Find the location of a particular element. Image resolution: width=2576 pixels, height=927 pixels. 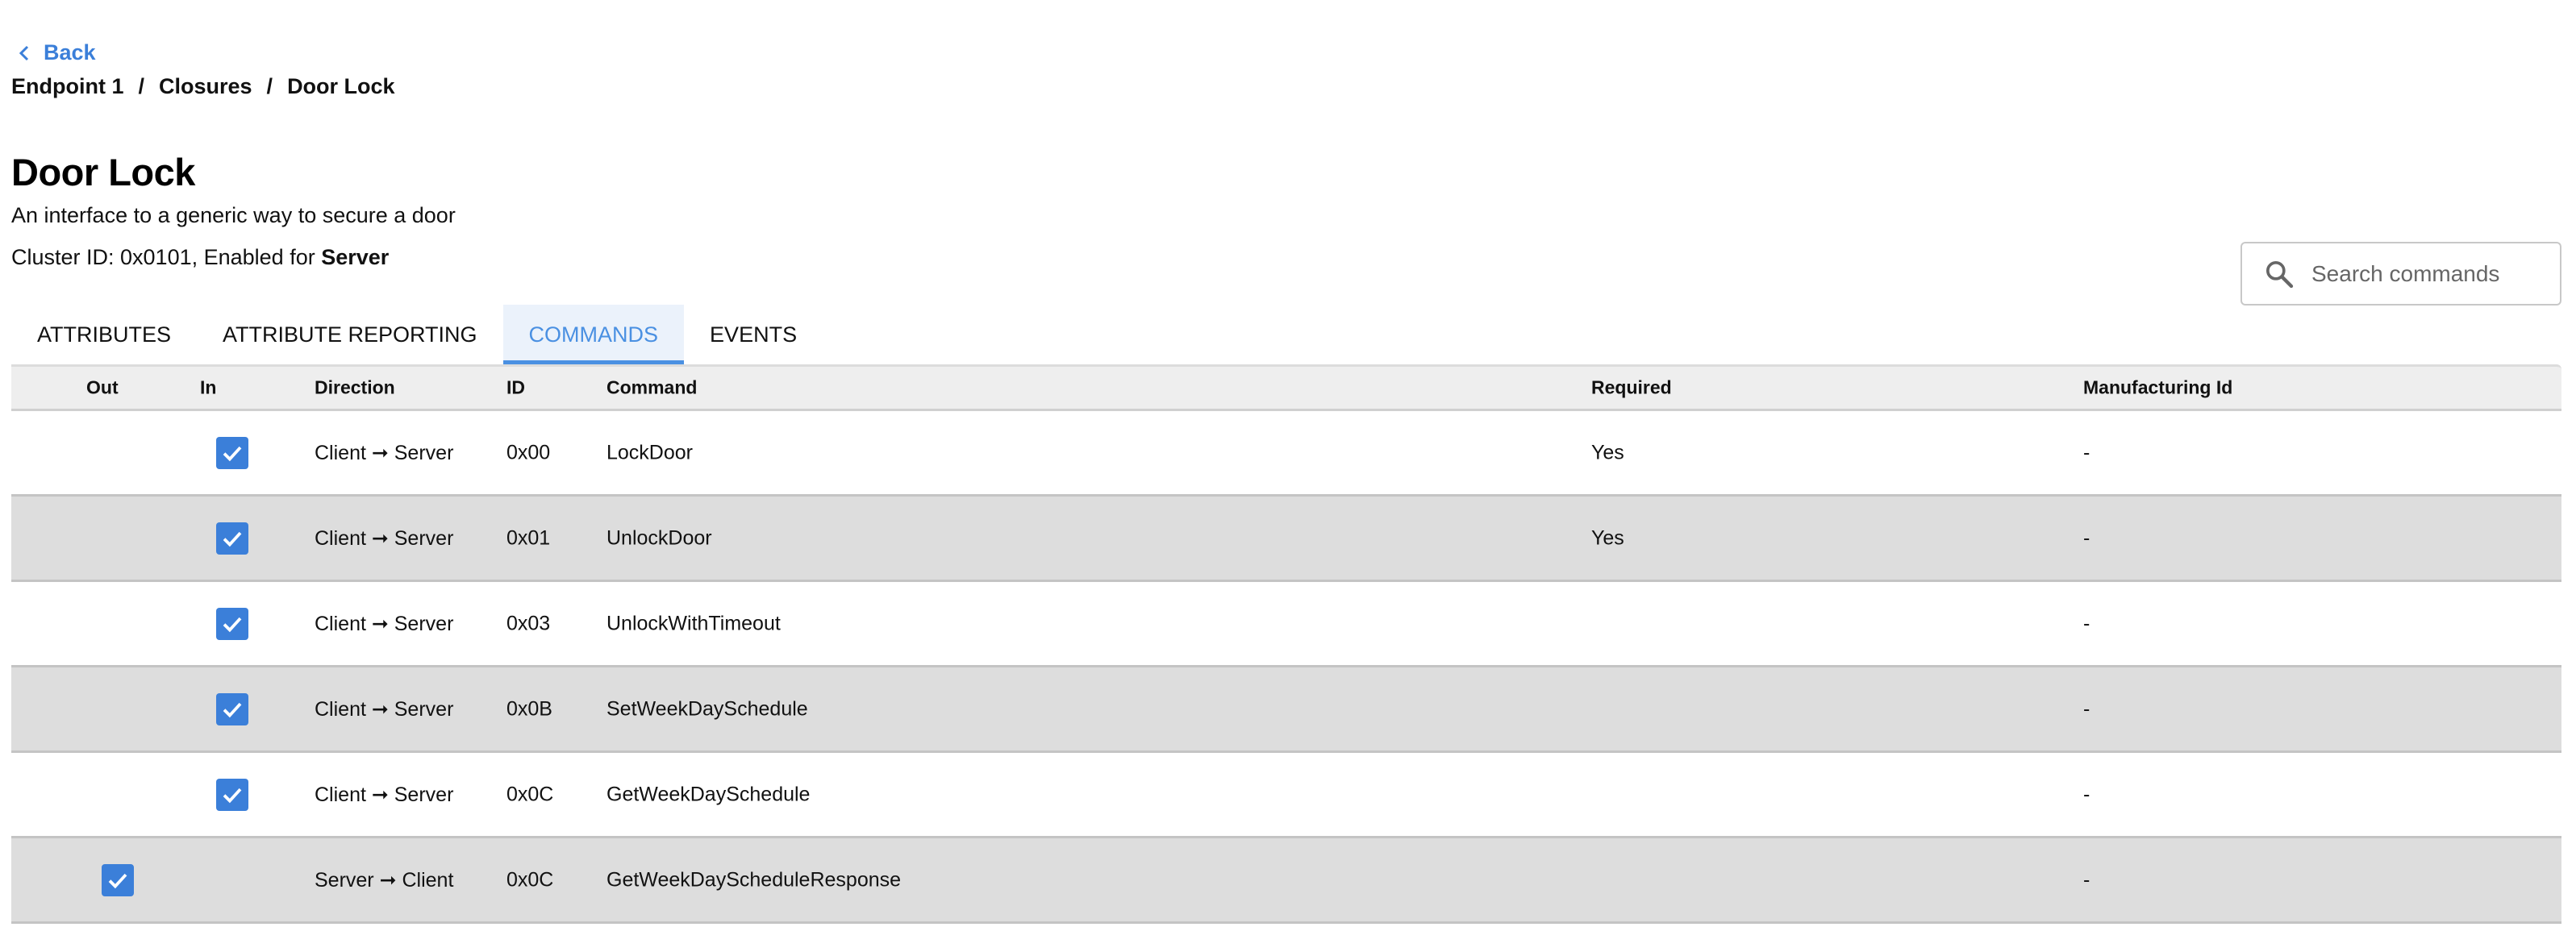

breadcrumb: Endpoint 1 / Closures / Door Lock is located at coordinates (203, 87).